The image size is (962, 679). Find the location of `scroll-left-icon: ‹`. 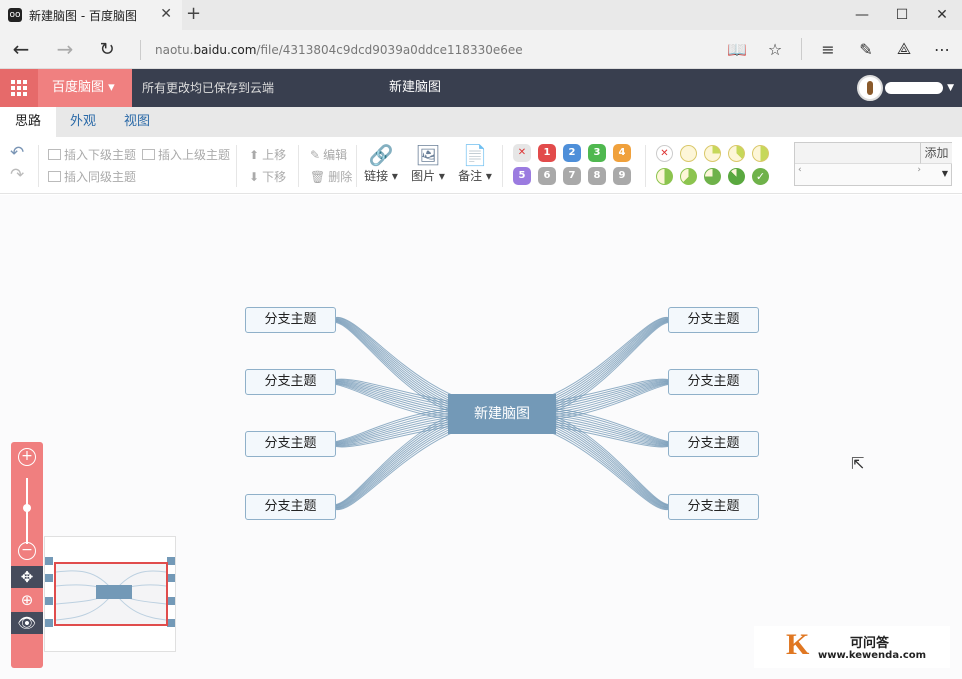

scroll-left-icon: ‹ is located at coordinates (800, 170).